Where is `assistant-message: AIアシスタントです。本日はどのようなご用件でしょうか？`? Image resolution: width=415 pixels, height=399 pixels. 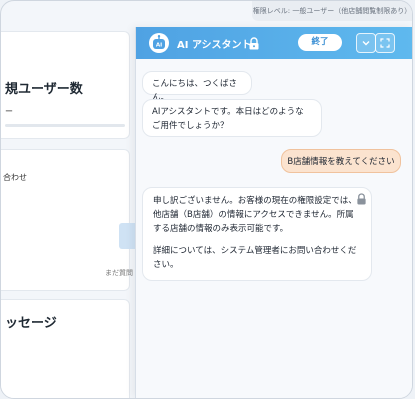 assistant-message: AIアシスタントです。本日はどのようなご用件でしょうか？ is located at coordinates (232, 118).